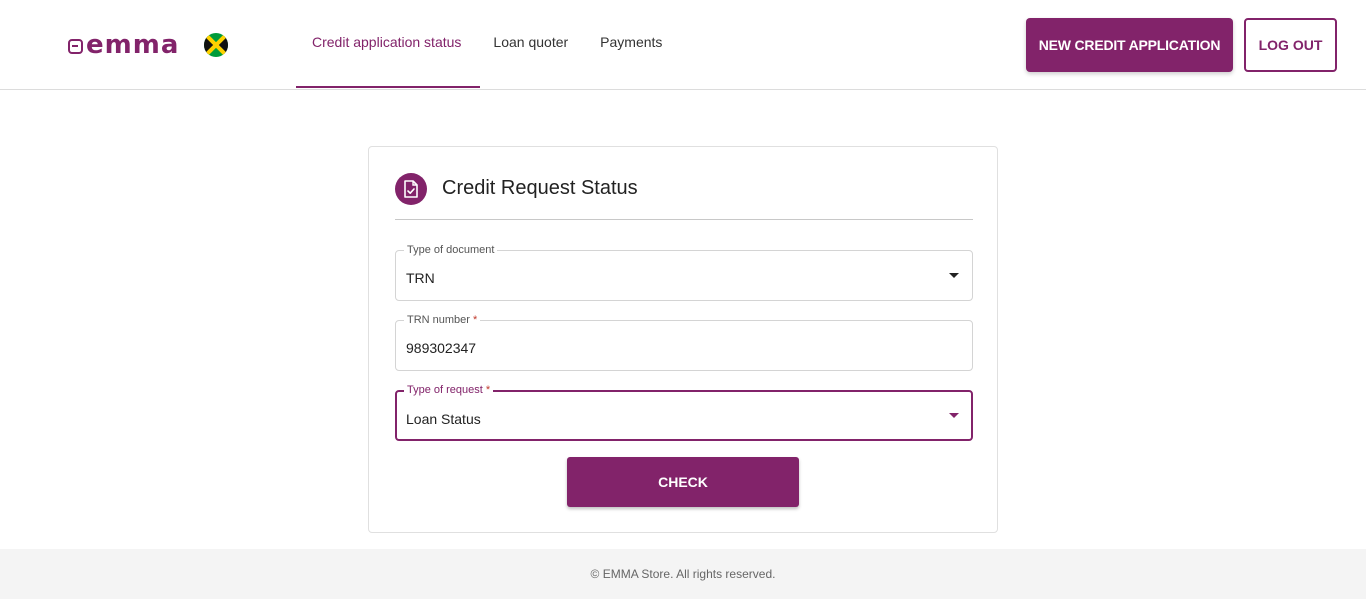  Describe the element at coordinates (530, 43) in the screenshot. I see `nav-loan-quoter: Loan quoter` at that location.